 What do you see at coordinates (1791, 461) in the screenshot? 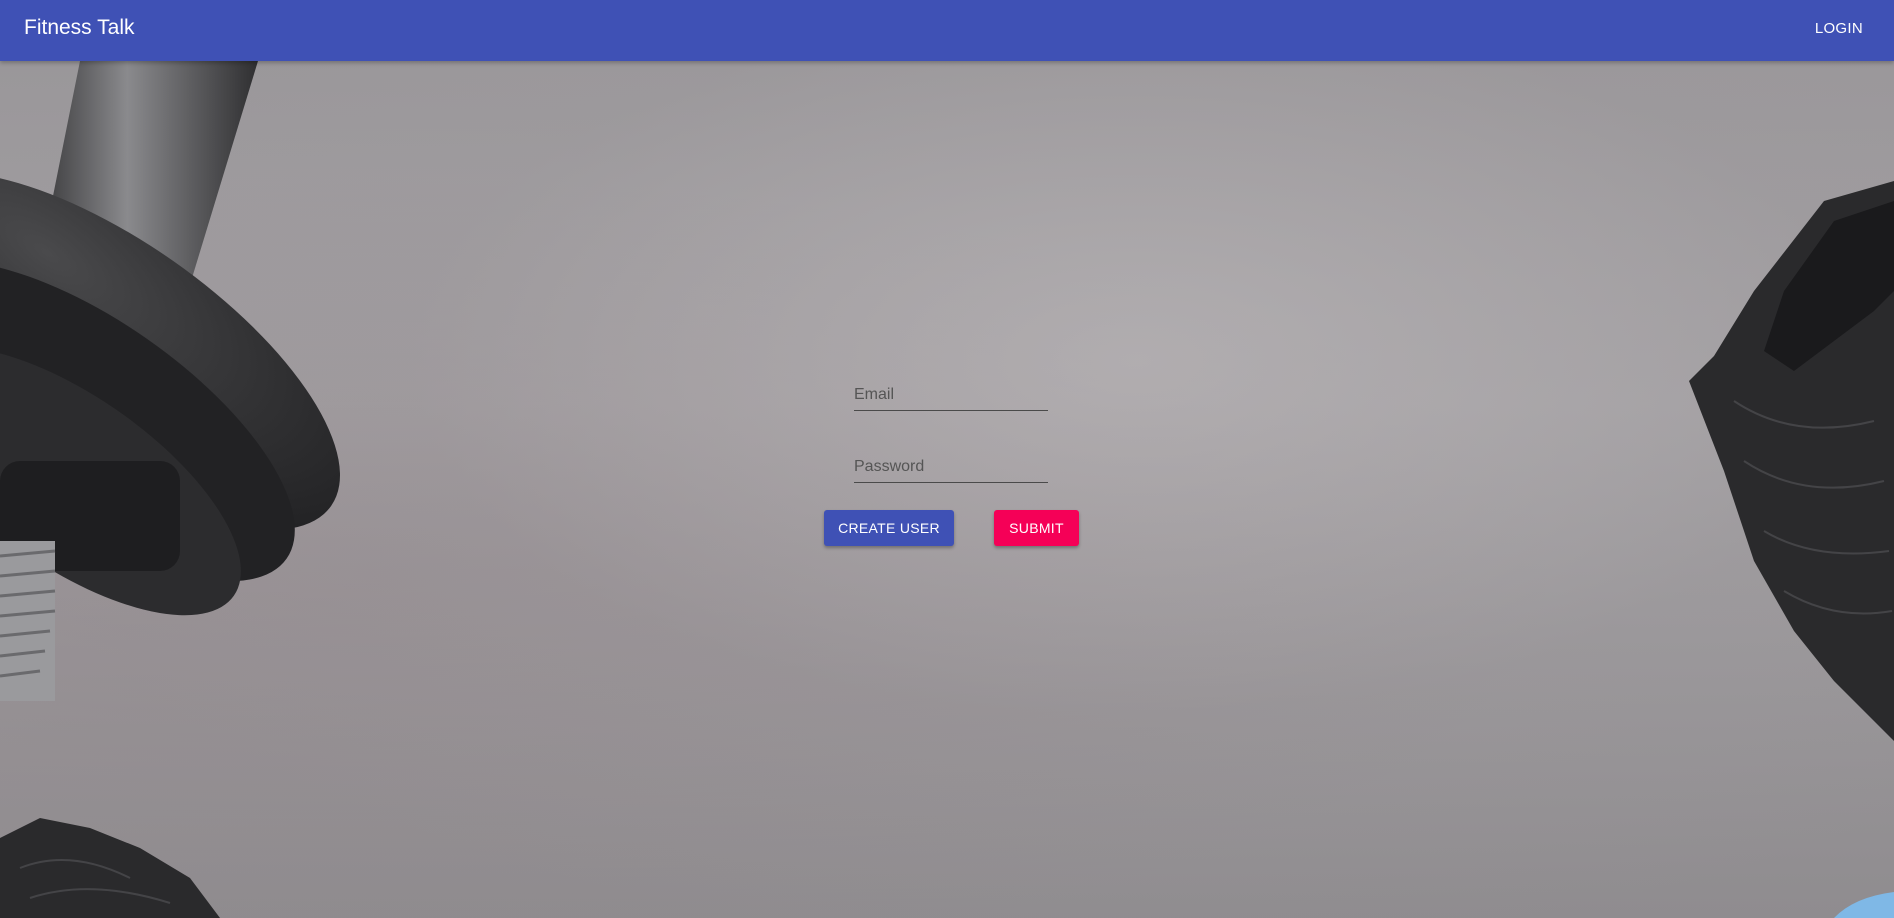
I see `glove-image` at bounding box center [1791, 461].